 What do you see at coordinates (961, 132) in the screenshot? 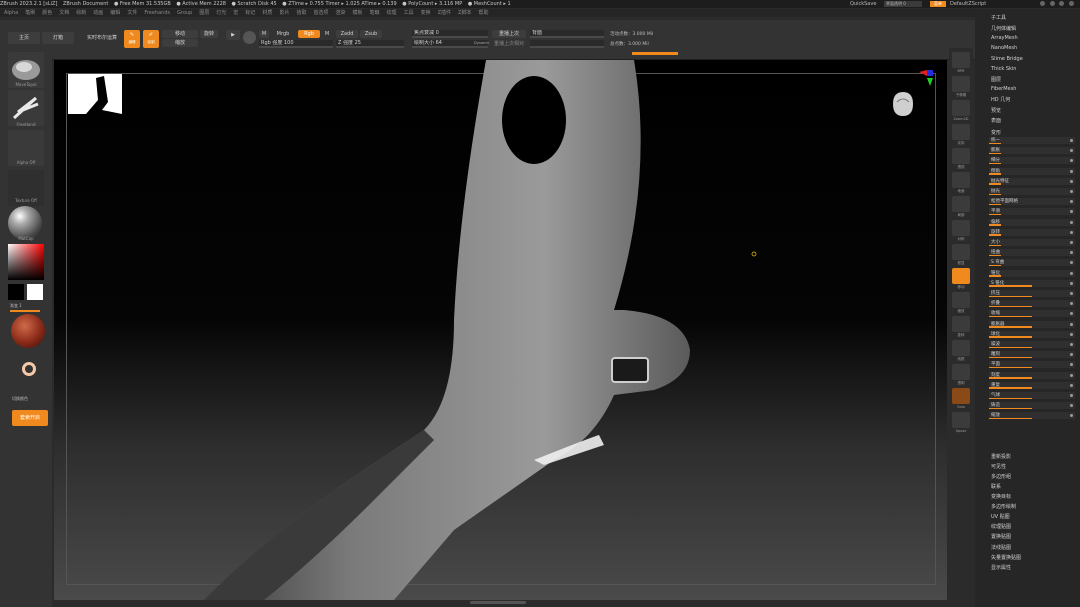
I see `actual-icon` at bounding box center [961, 132].